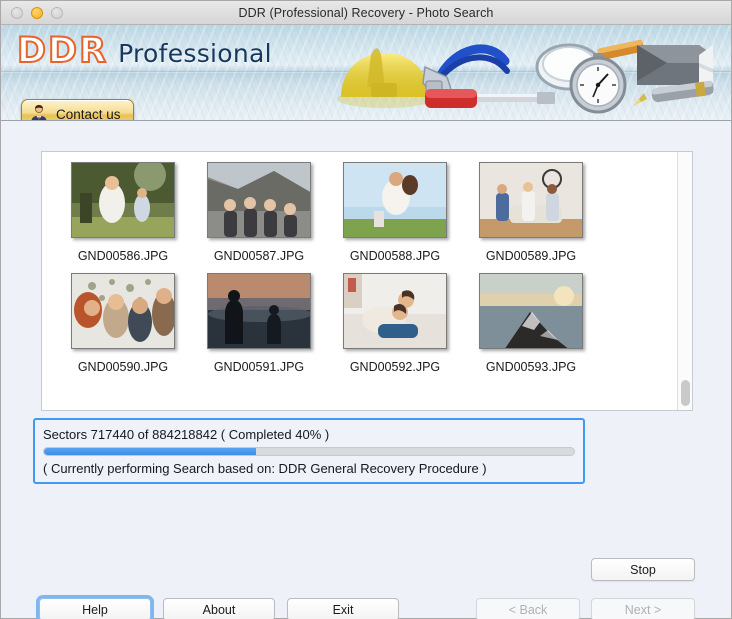 The width and height of the screenshot is (732, 619). Describe the element at coordinates (39, 112) in the screenshot. I see `person-icon` at that location.